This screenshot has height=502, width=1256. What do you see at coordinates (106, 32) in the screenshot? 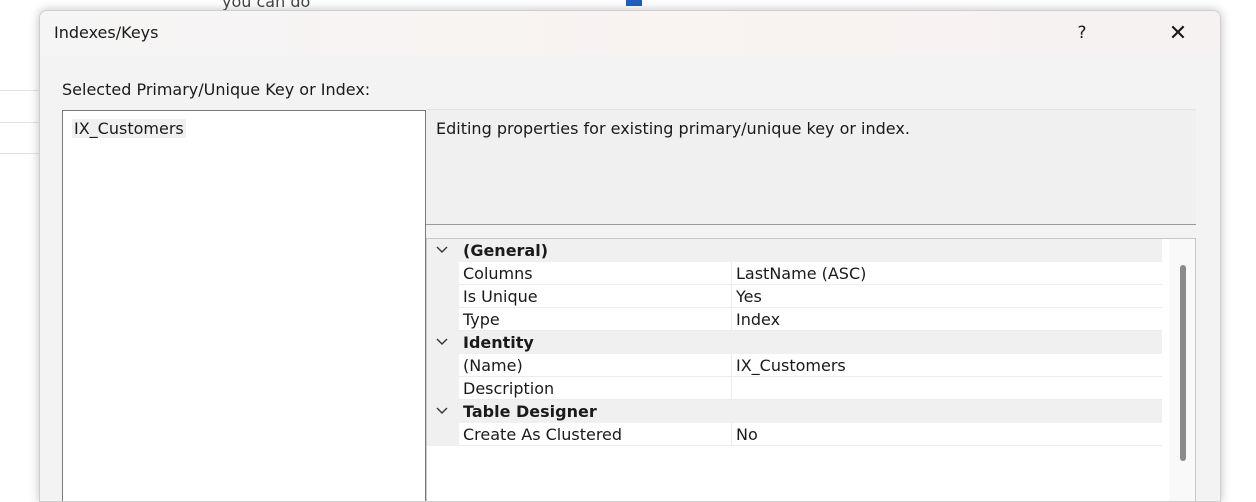
I see `dialog-title: Indexes/Keys` at bounding box center [106, 32].